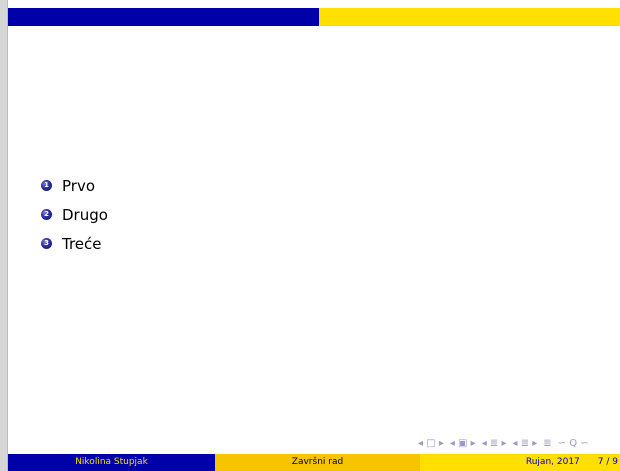  Describe the element at coordinates (494, 444) in the screenshot. I see `section-nav-icon: ◂ ≣ ▸` at that location.